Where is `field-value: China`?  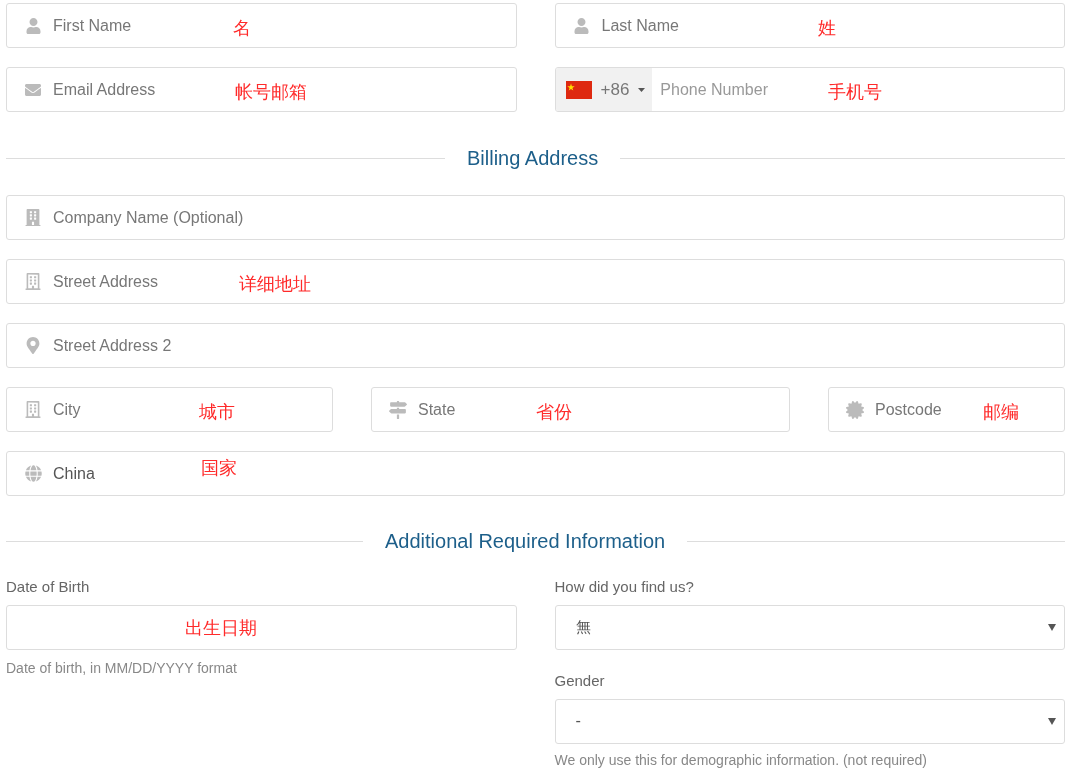 field-value: China is located at coordinates (74, 473).